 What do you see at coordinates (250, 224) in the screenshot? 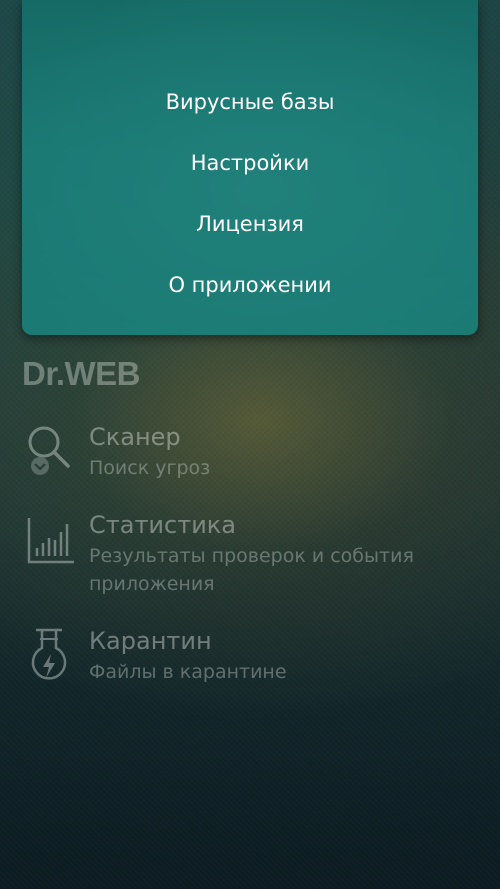
I see `menu-item-license: Лицензия` at bounding box center [250, 224].